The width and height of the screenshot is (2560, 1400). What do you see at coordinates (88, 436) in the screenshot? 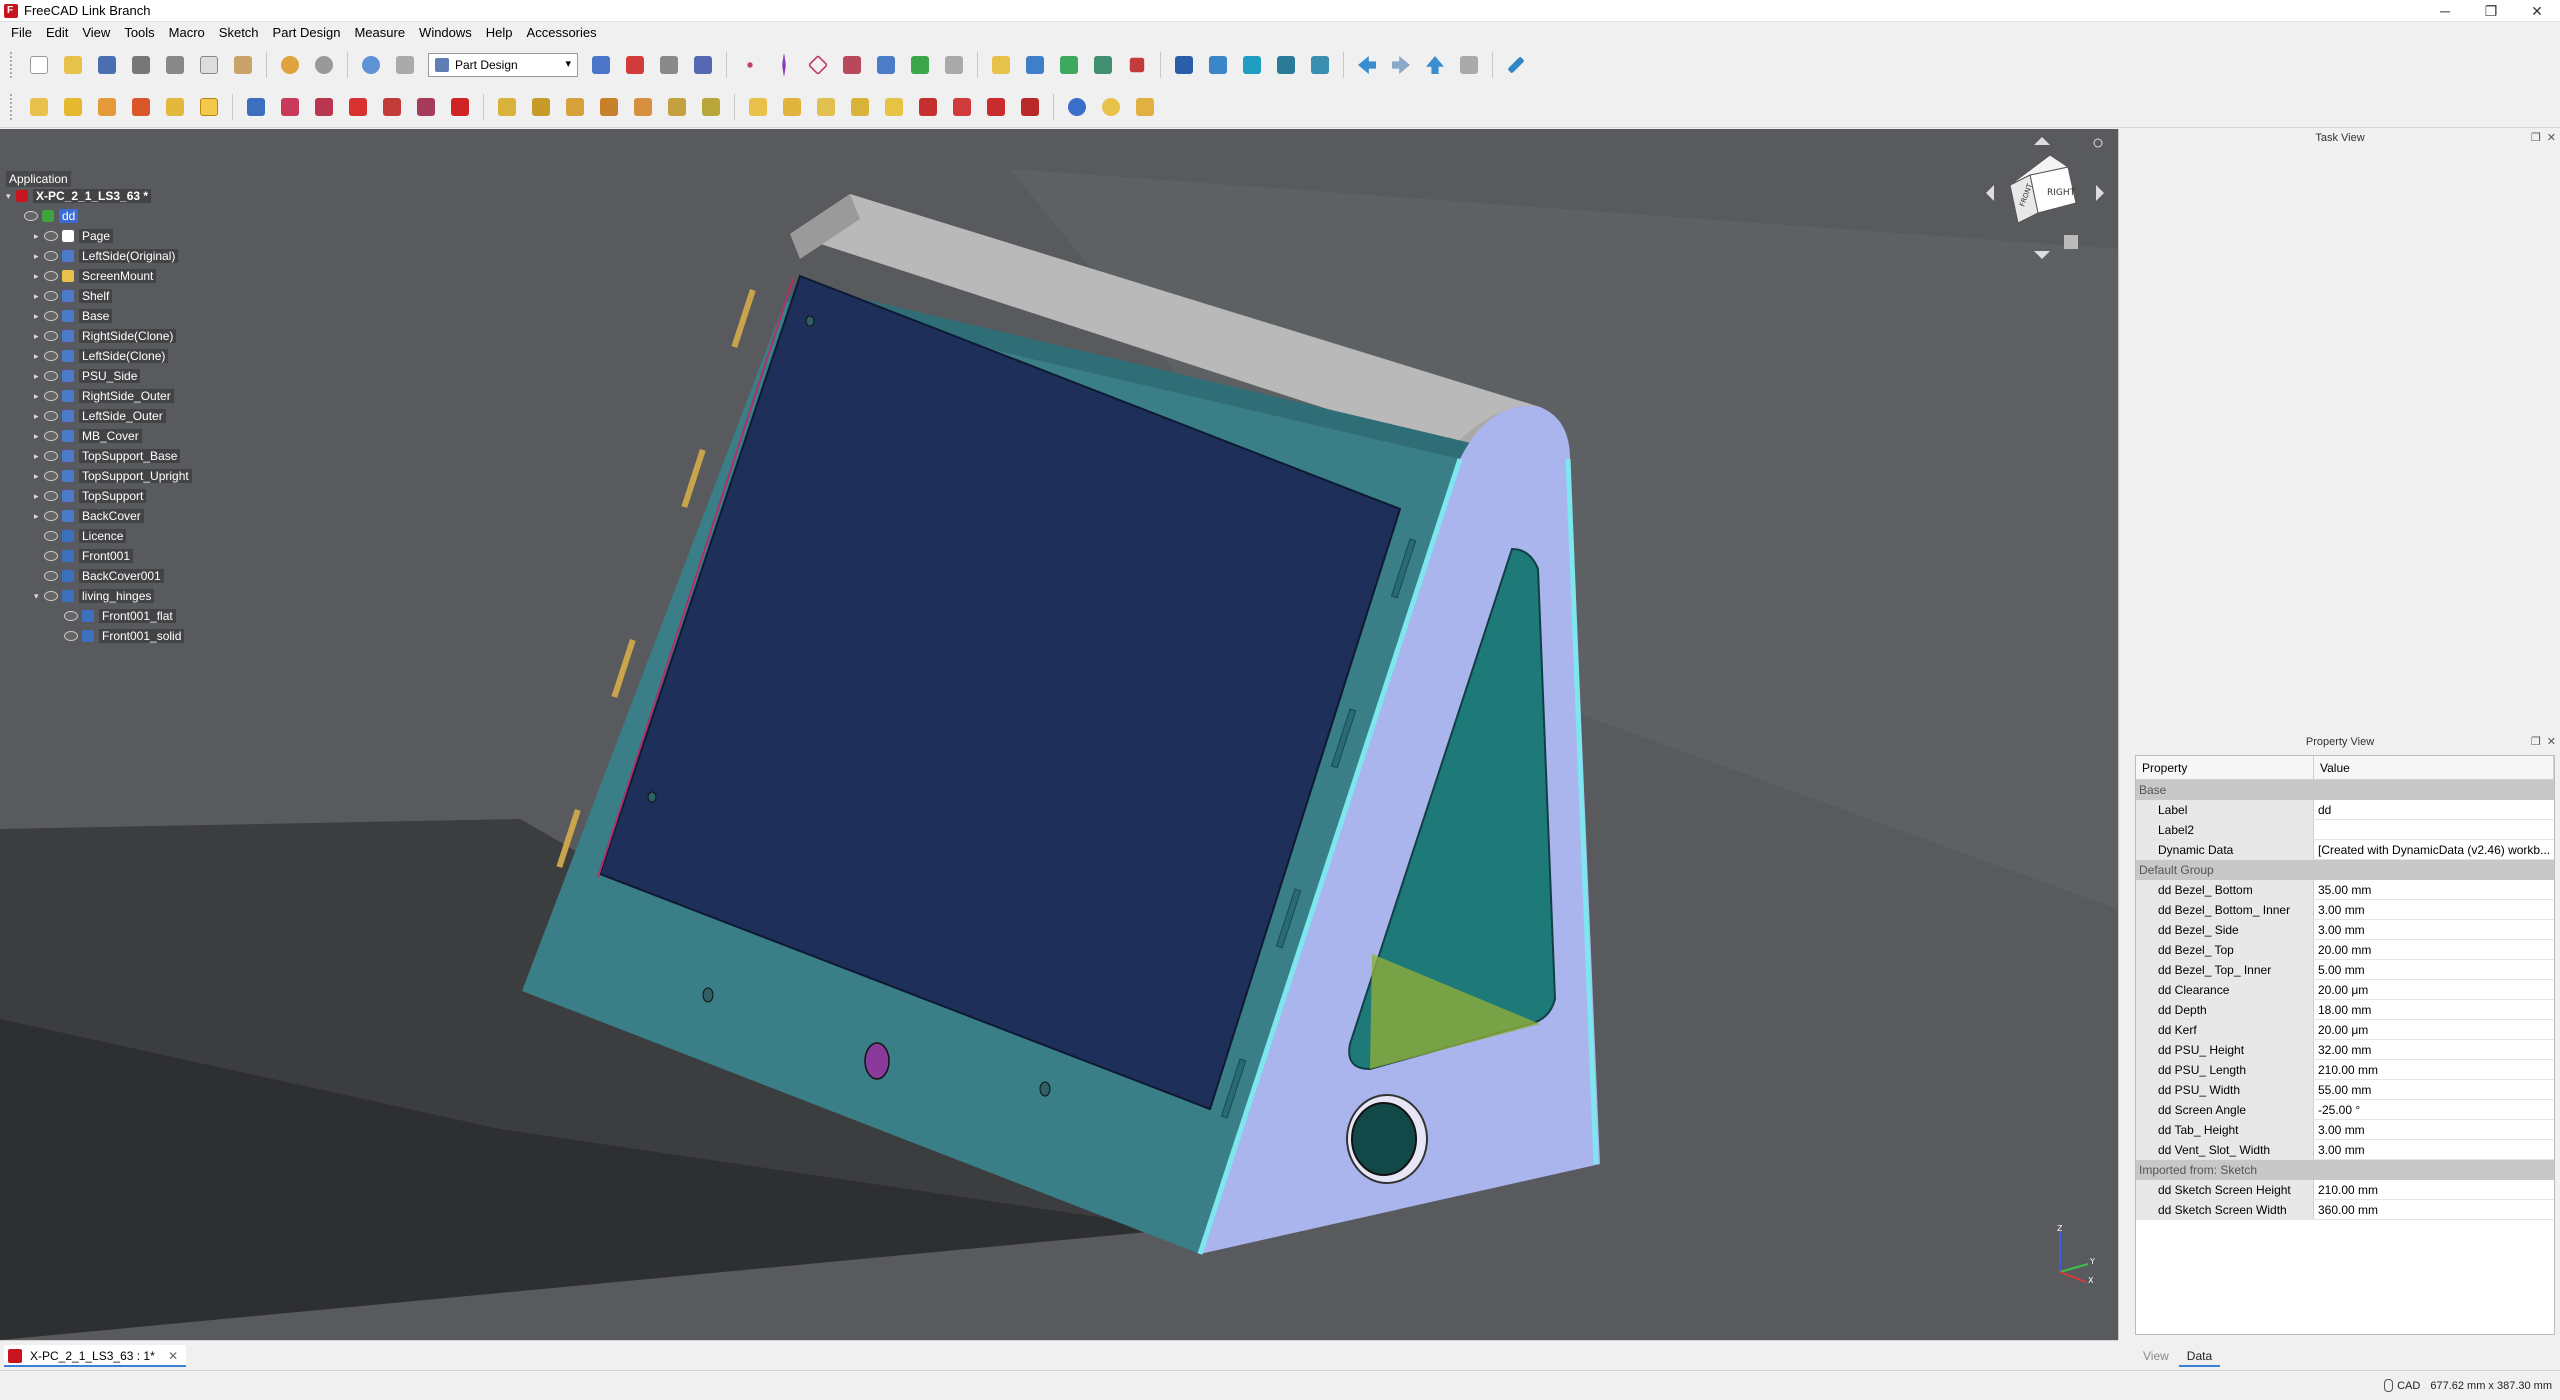
I see `tree-item-mb-cover: ▸ MB_Cover` at bounding box center [88, 436].